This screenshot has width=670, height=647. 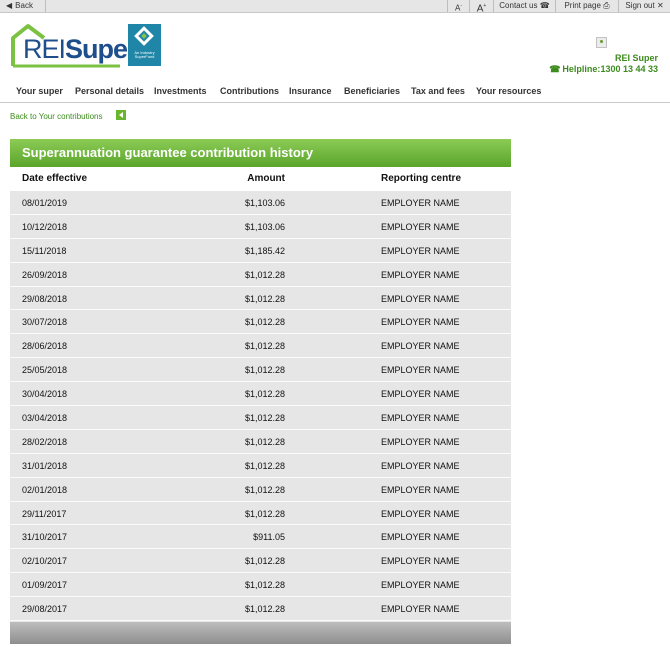 I want to click on increase-font-button: A+, so click(x=481, y=7).